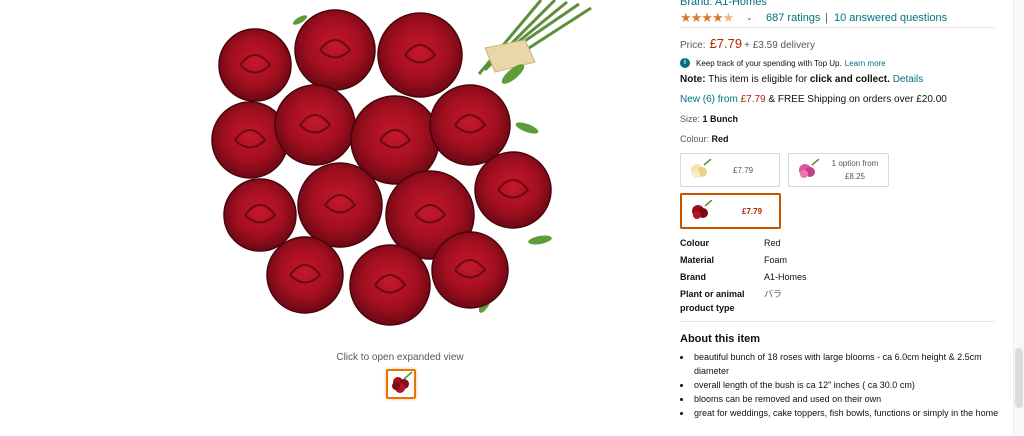 The image size is (1024, 436). What do you see at coordinates (697, 260) in the screenshot?
I see `spec-label: Material` at bounding box center [697, 260].